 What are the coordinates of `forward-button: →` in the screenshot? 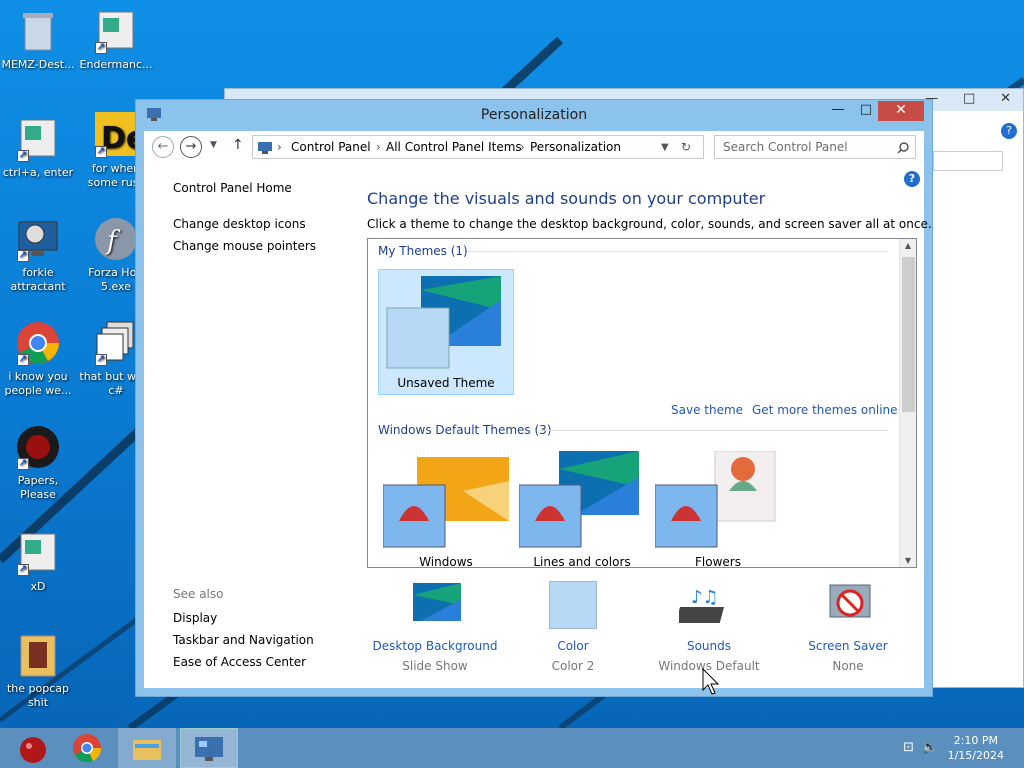 It's located at (191, 147).